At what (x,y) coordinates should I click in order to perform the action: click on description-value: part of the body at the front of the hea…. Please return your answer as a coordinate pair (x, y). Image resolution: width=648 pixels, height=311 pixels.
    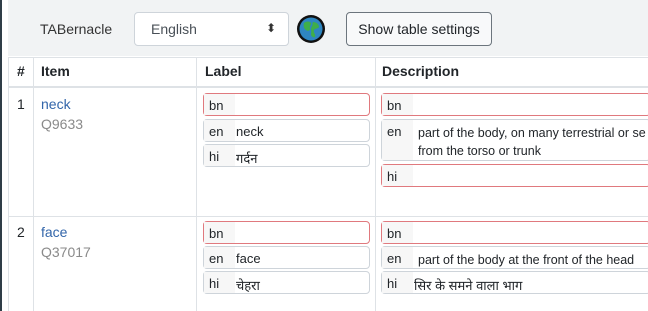
    Looking at the image, I should click on (526, 260).